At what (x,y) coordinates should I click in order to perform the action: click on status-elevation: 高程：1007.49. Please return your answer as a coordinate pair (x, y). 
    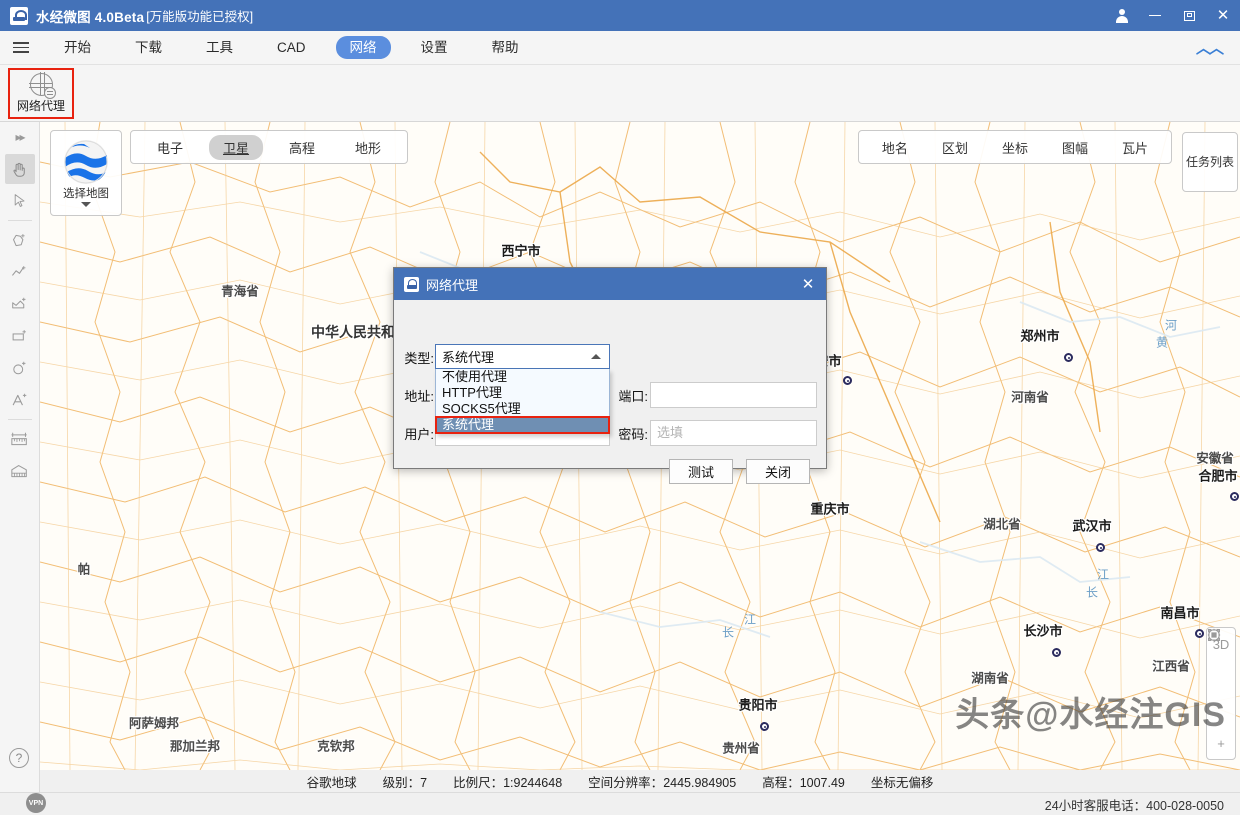
    Looking at the image, I should click on (803, 781).